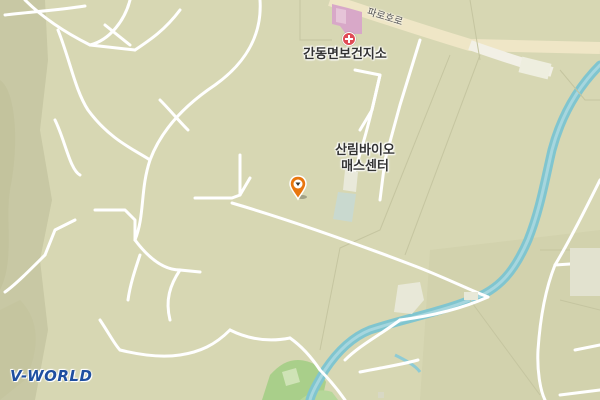  What do you see at coordinates (345, 55) in the screenshot?
I see `health-center-label: 간동면보건지소` at bounding box center [345, 55].